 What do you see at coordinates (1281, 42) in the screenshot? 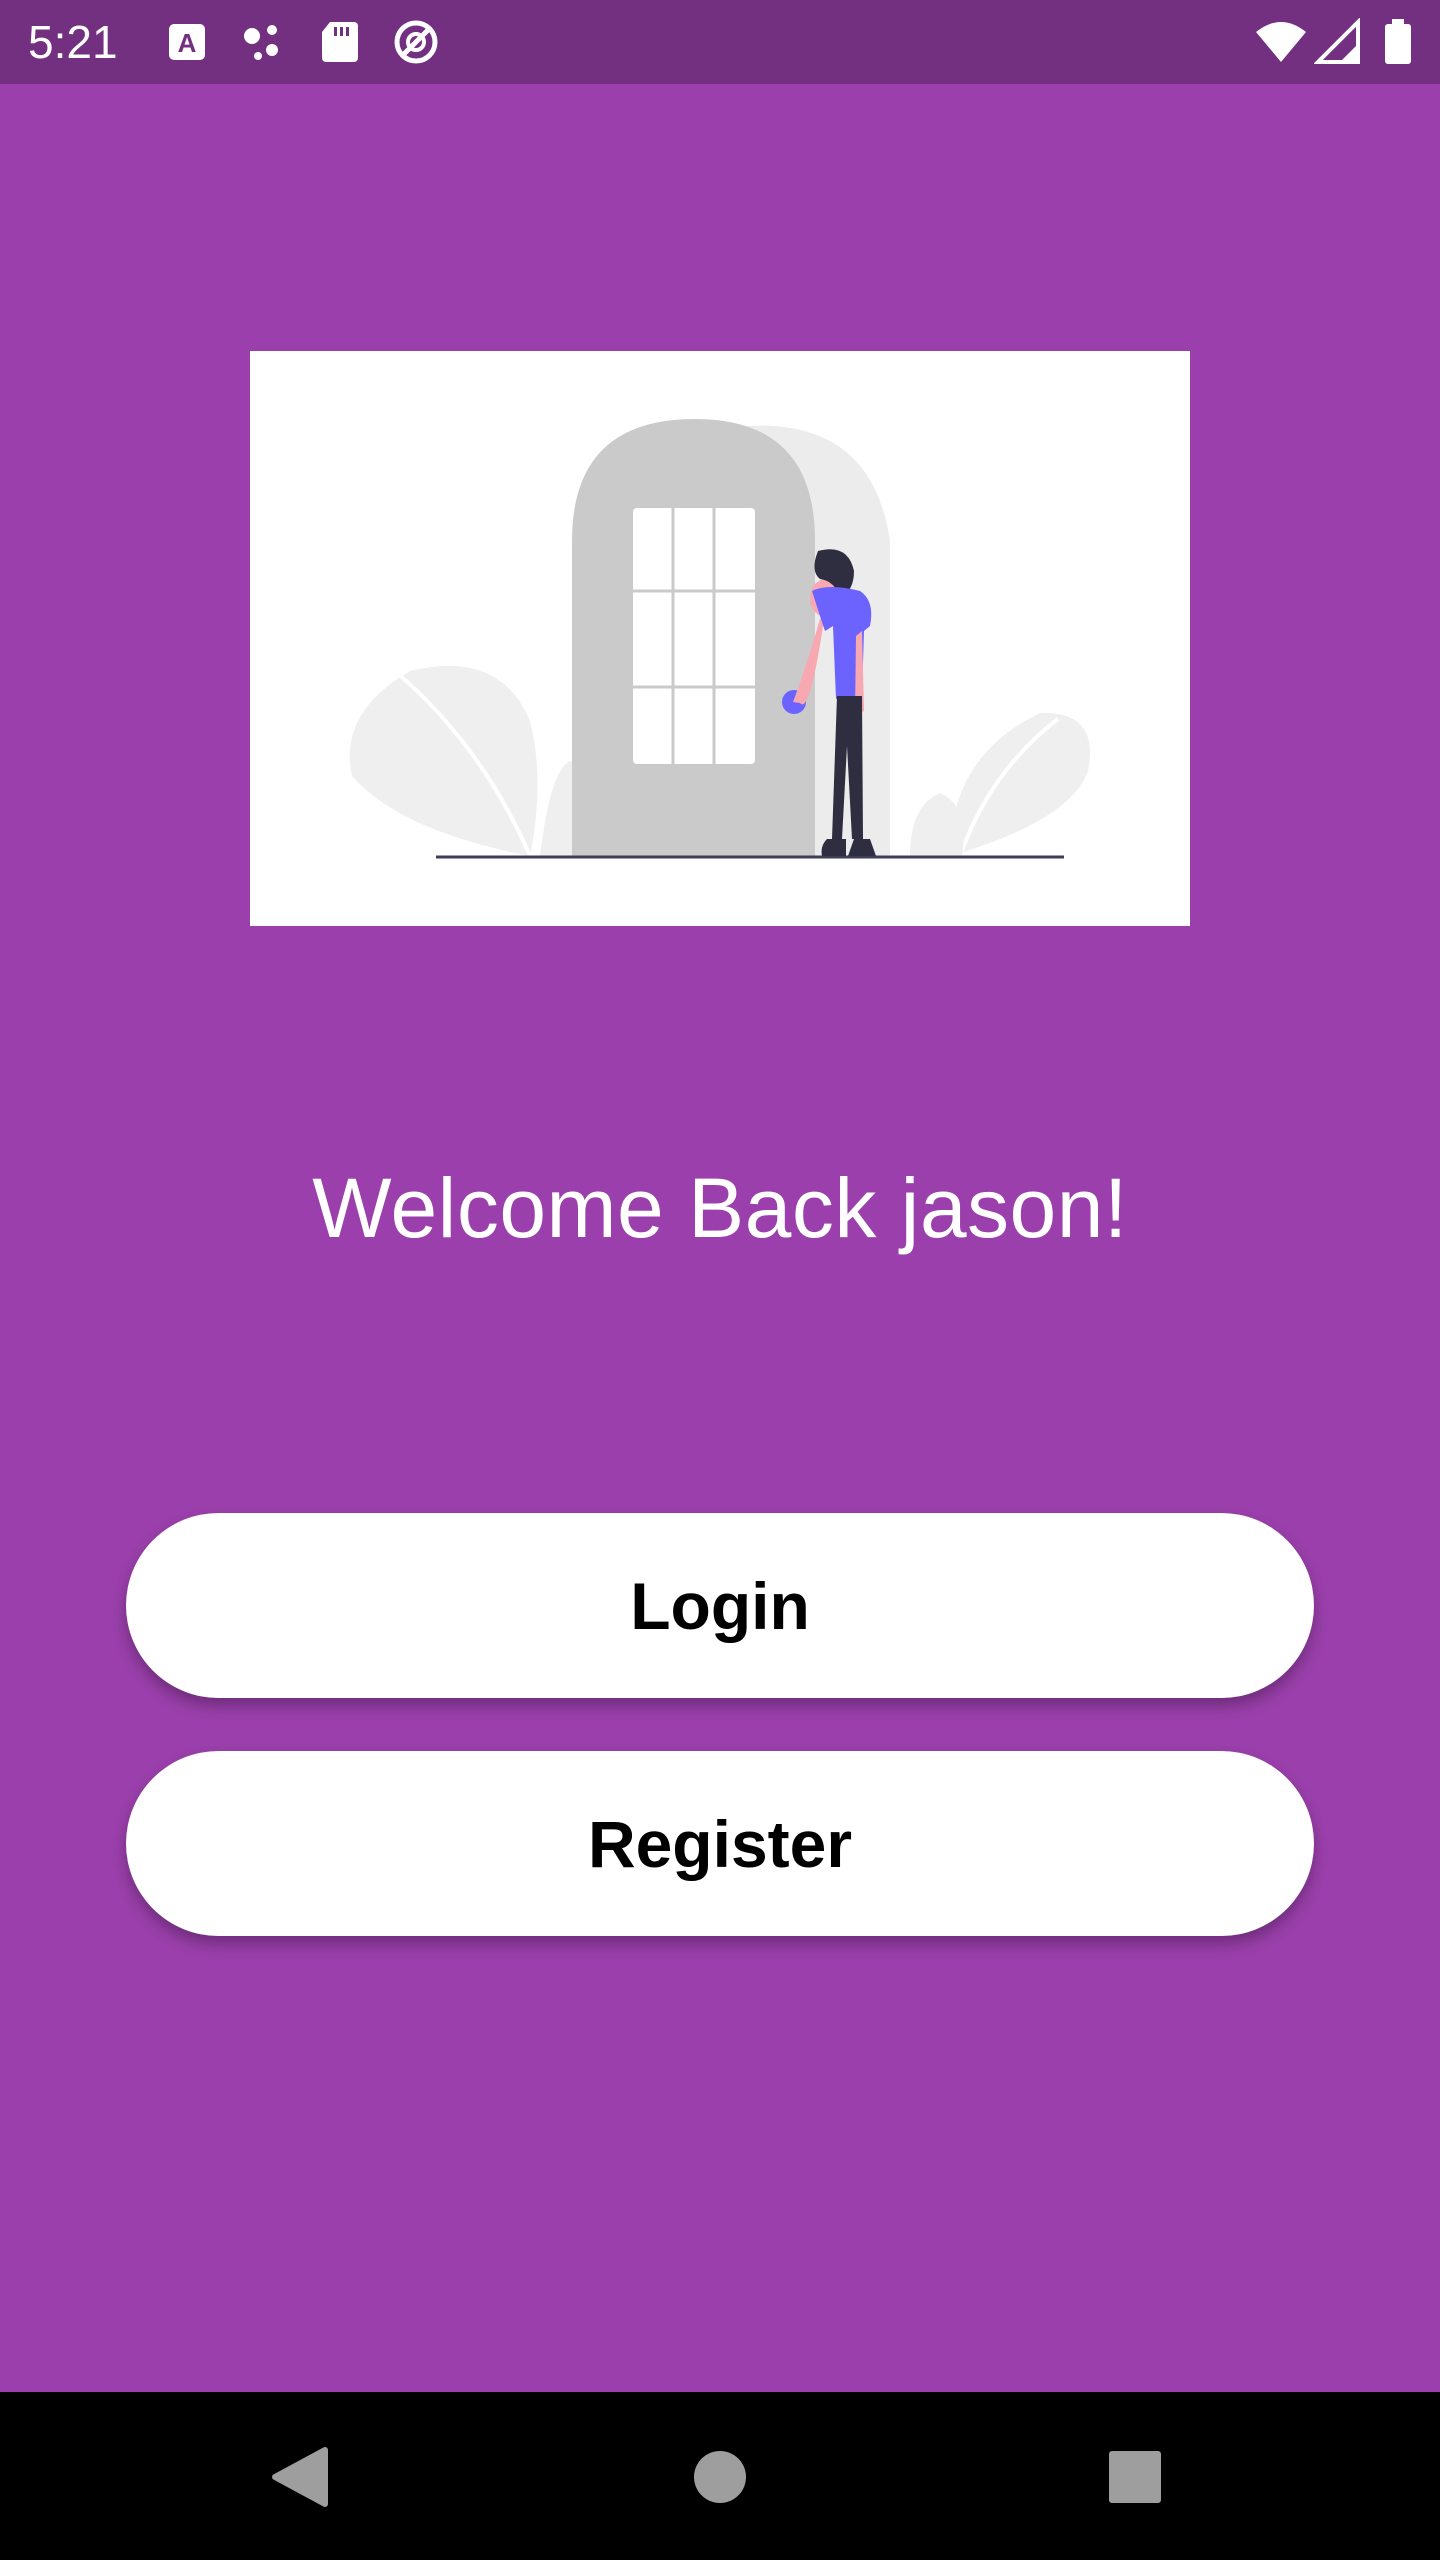
I see `wifi-icon` at bounding box center [1281, 42].